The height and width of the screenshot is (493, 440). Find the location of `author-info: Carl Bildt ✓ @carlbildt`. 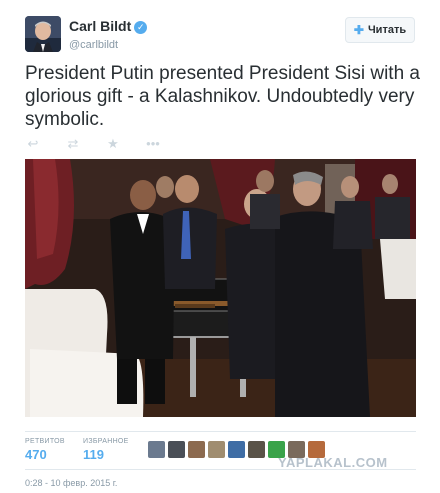

author-info: Carl Bildt ✓ @carlbildt is located at coordinates (108, 34).